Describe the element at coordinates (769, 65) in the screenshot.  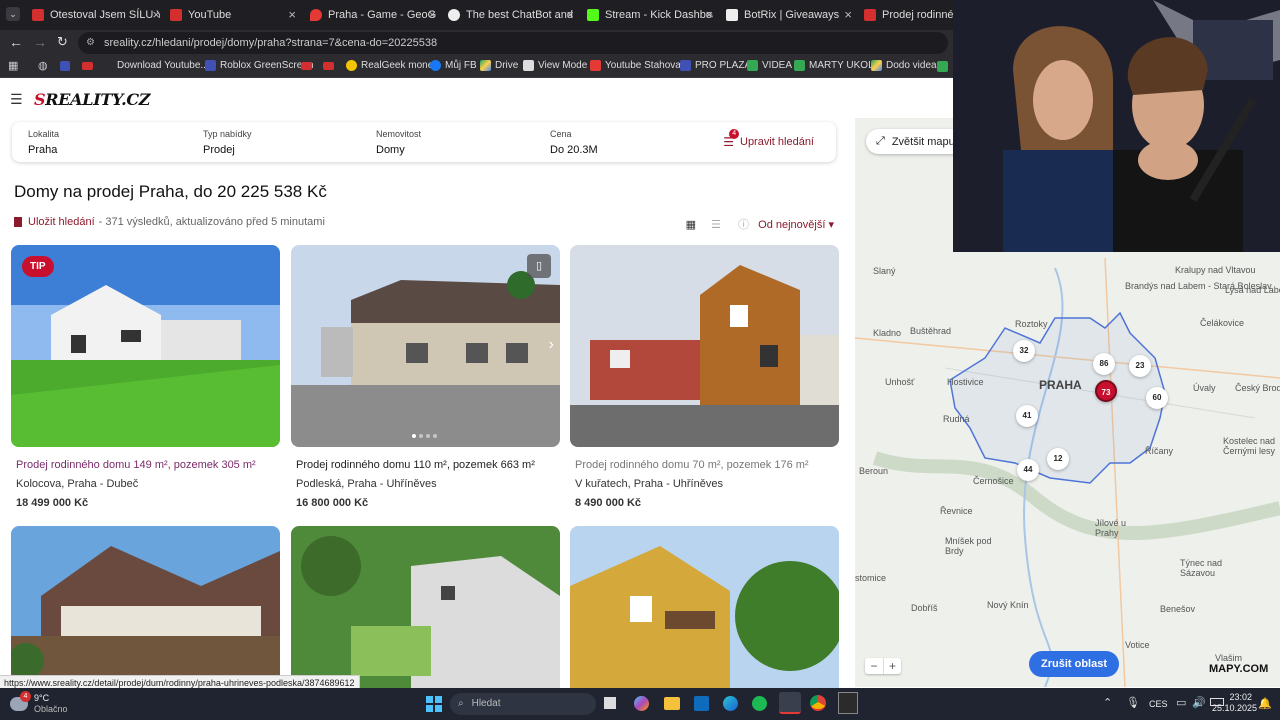
I see `bookmark-item: VIDEA` at that location.